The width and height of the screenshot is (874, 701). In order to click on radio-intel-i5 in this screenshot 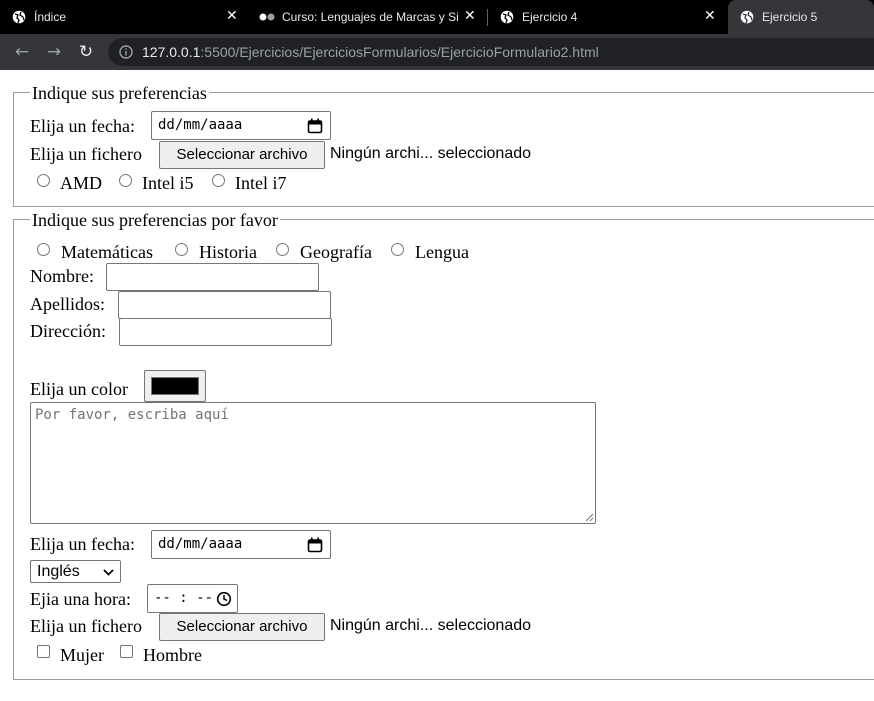, I will do `click(125, 180)`.